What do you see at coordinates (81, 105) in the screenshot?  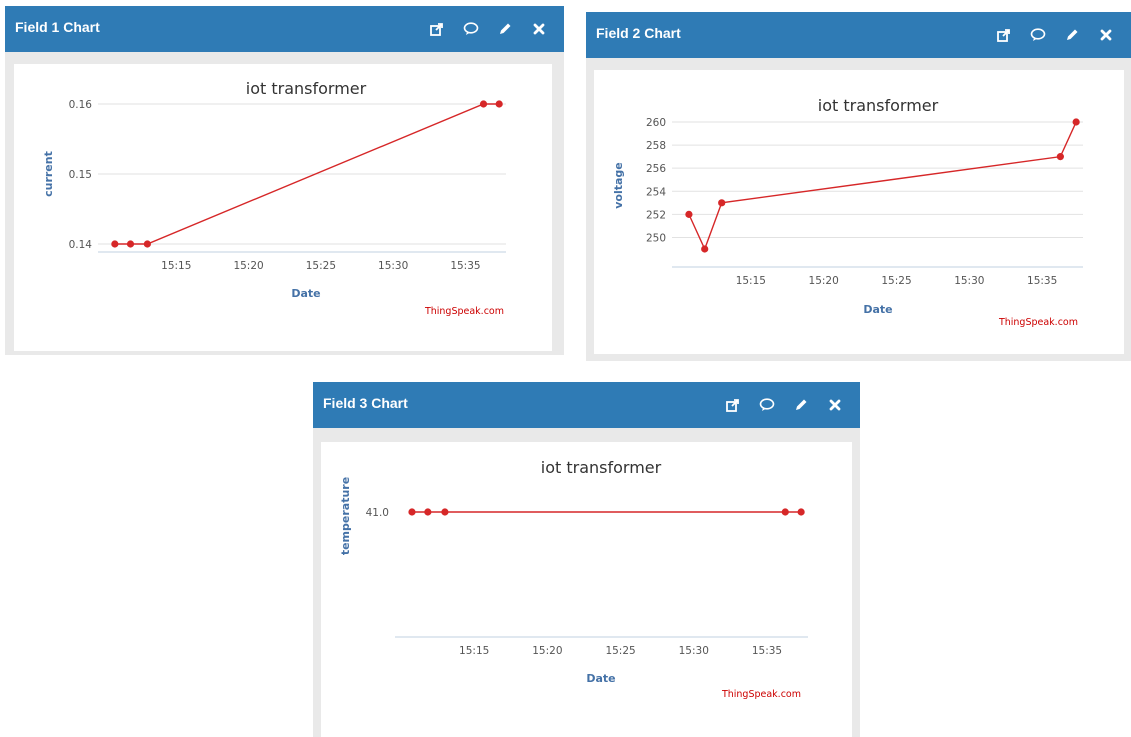 I see `y-tick-label: 0.16` at bounding box center [81, 105].